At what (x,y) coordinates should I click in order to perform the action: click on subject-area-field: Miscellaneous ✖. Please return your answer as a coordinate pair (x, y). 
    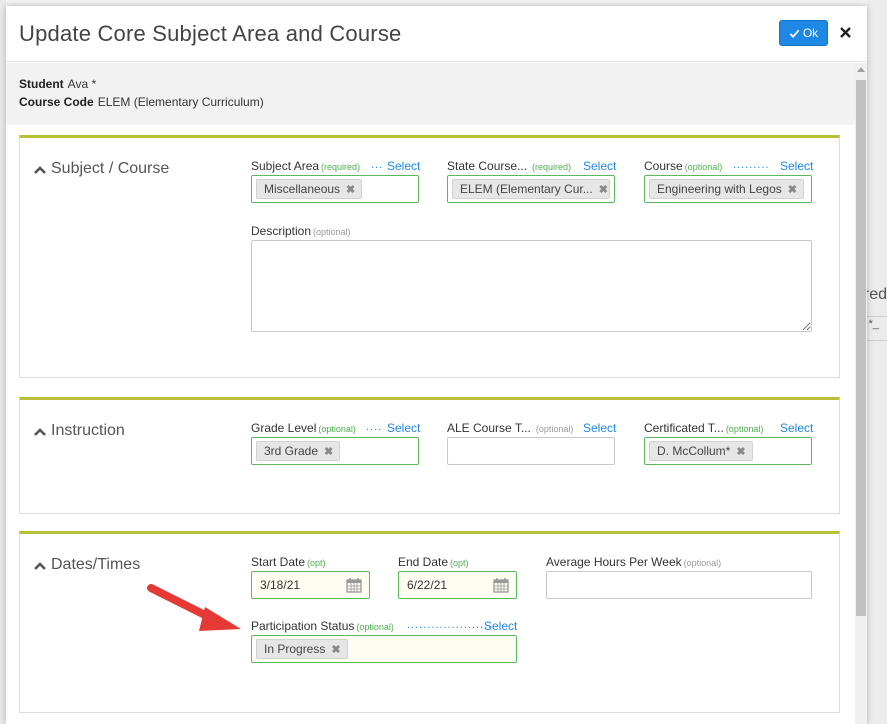
    Looking at the image, I should click on (335, 189).